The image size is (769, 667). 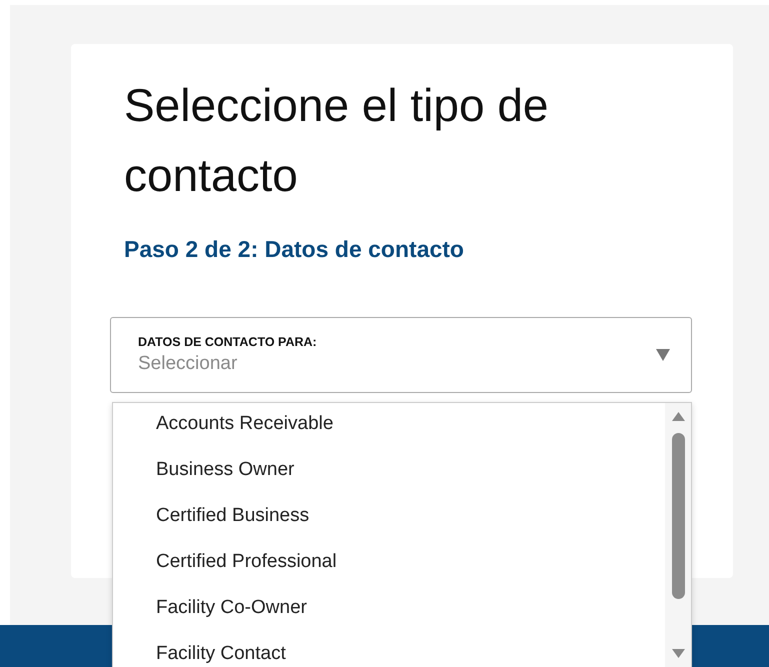 I want to click on dropdown-option: Certified Professional, so click(x=389, y=570).